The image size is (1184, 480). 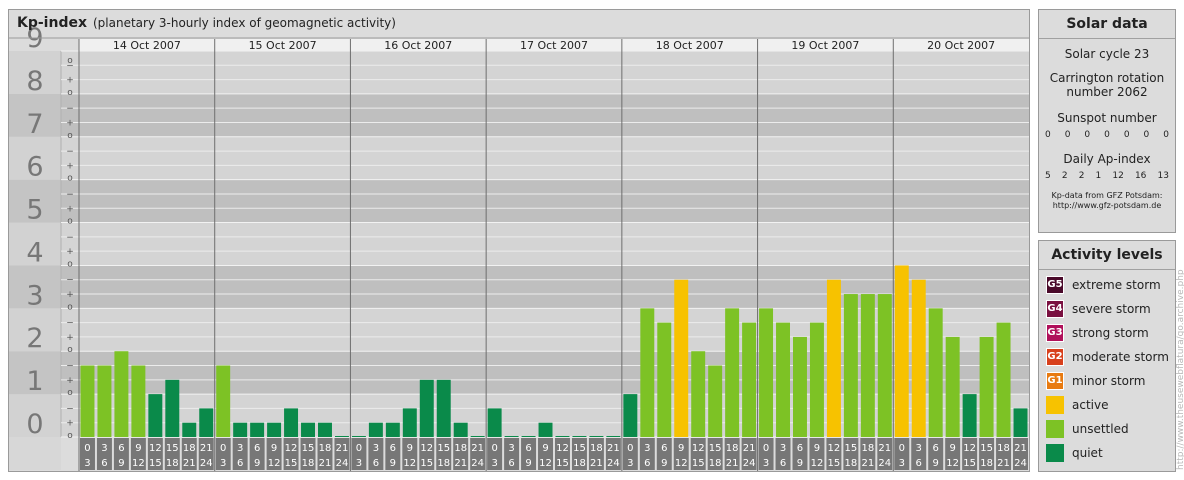 What do you see at coordinates (986, 463) in the screenshot?
I see `hour-end-label: 18` at bounding box center [986, 463].